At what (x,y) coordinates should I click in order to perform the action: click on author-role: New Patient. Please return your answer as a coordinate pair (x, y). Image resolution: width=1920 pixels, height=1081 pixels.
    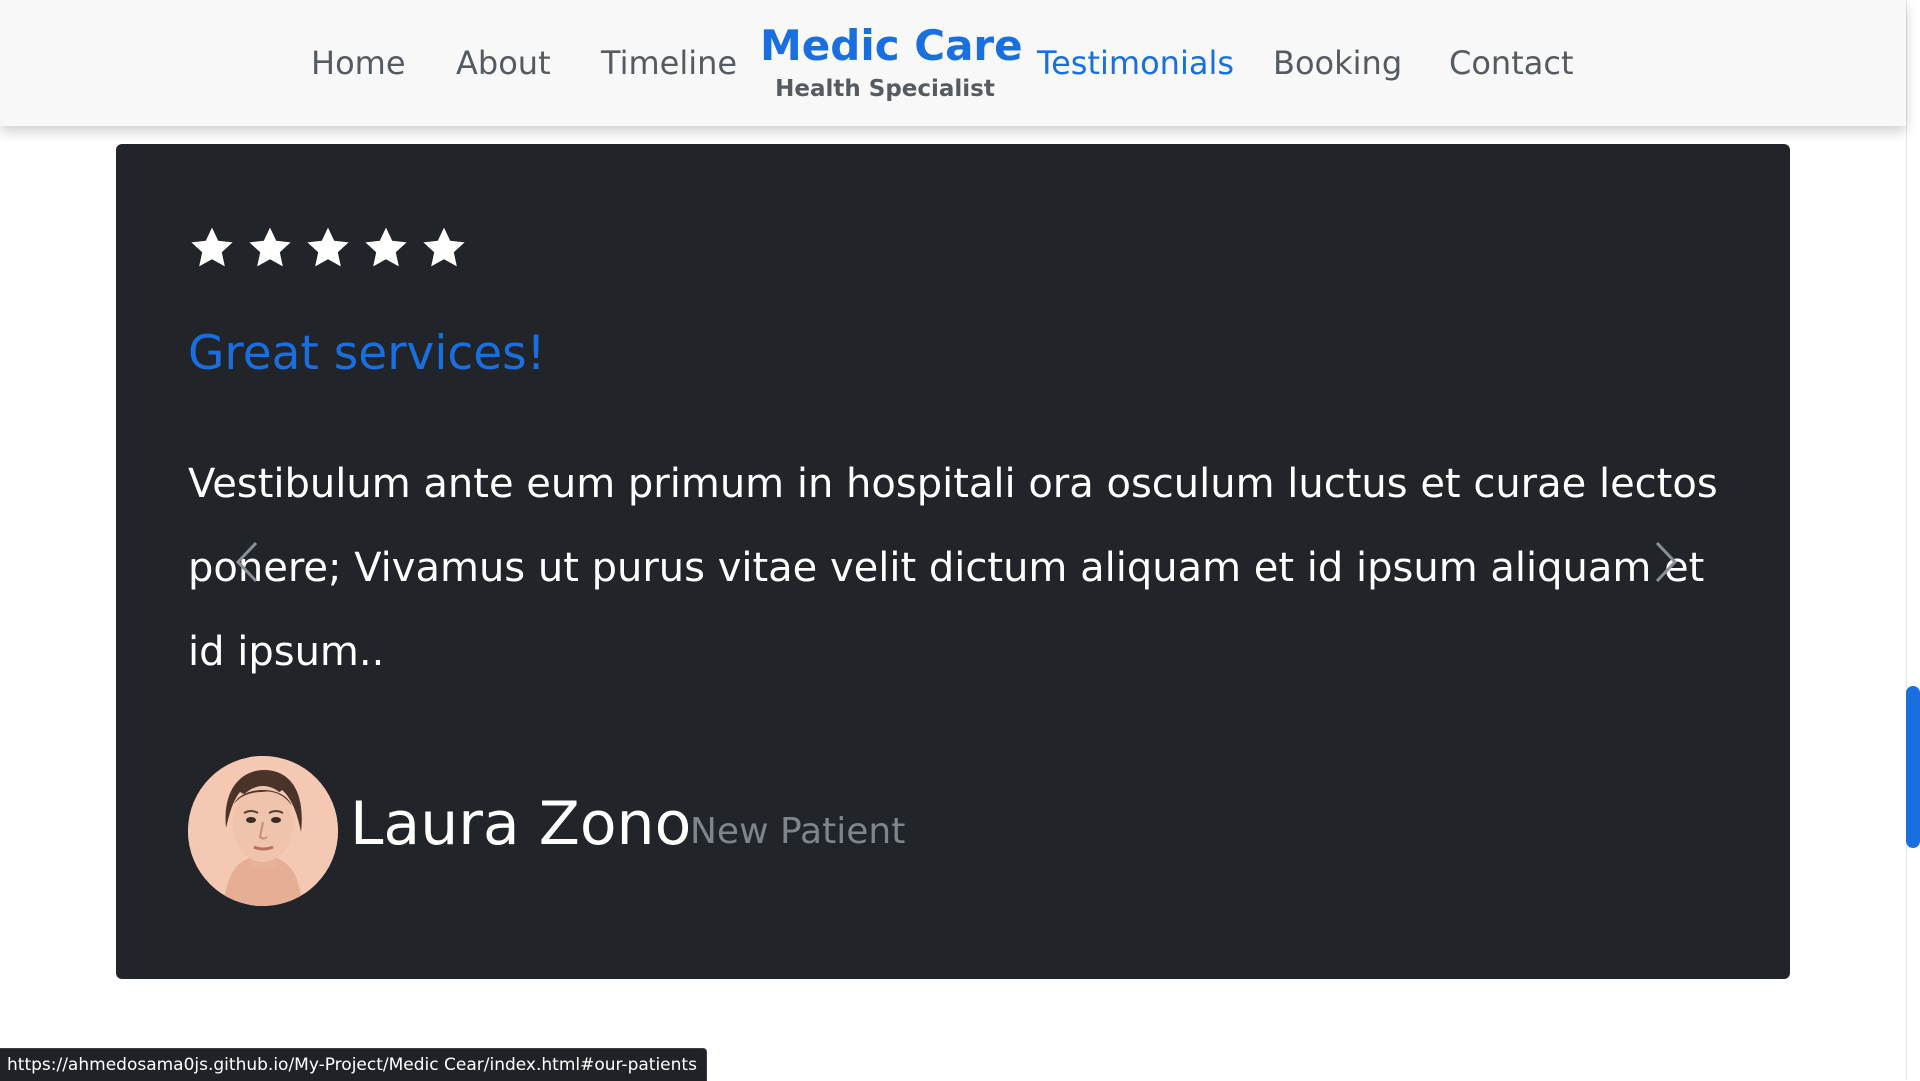
    Looking at the image, I should click on (798, 831).